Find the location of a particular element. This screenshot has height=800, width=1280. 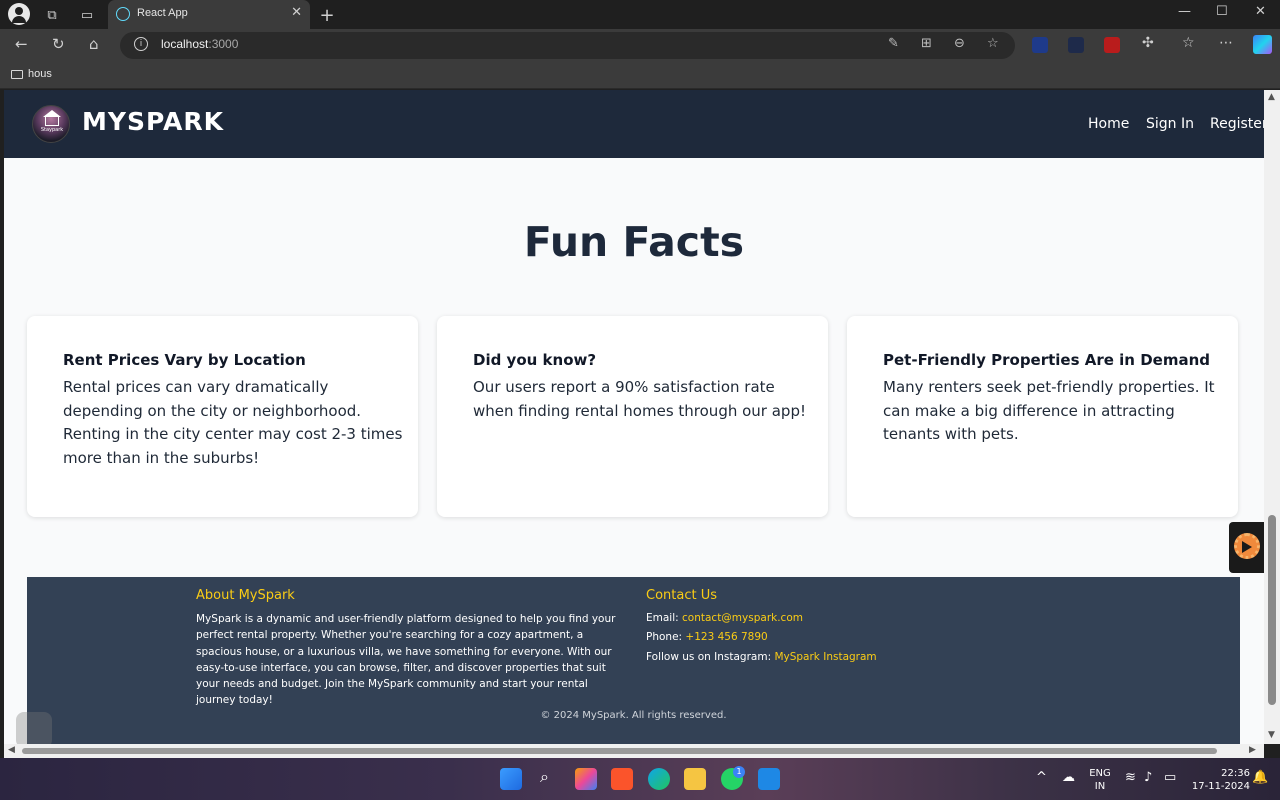

zoom-icon: ⊖ is located at coordinates (959, 43).